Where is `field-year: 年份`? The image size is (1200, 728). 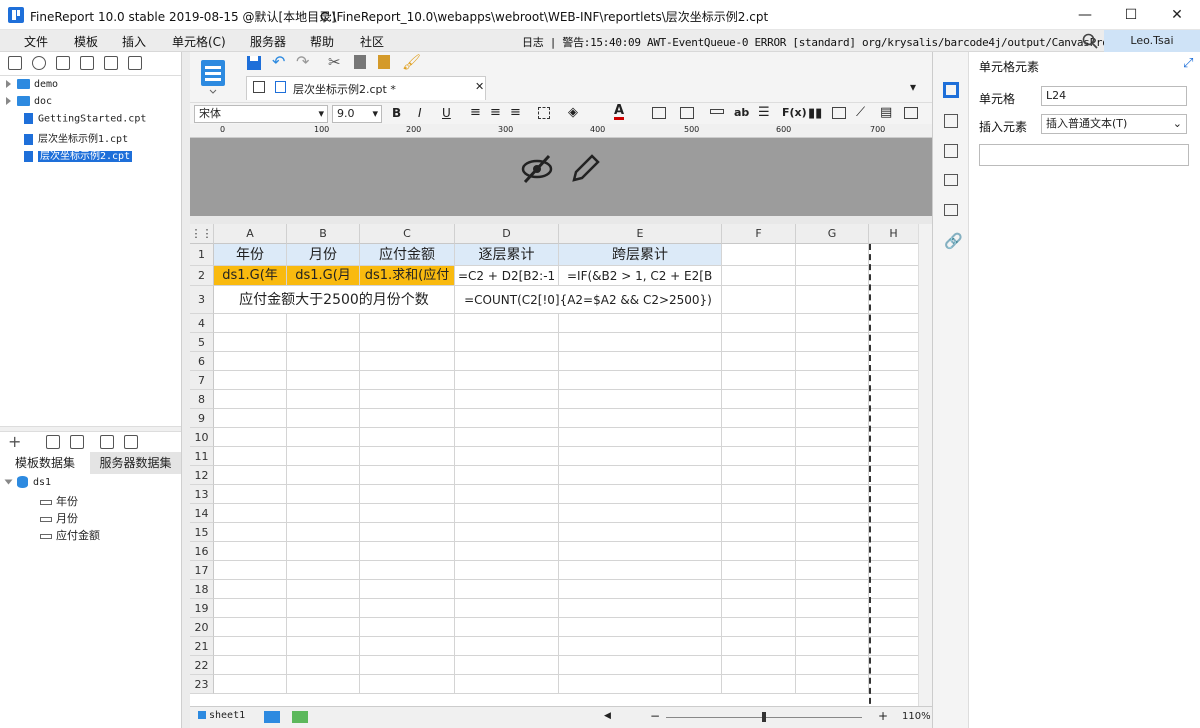
field-year: 年份 is located at coordinates (59, 501).